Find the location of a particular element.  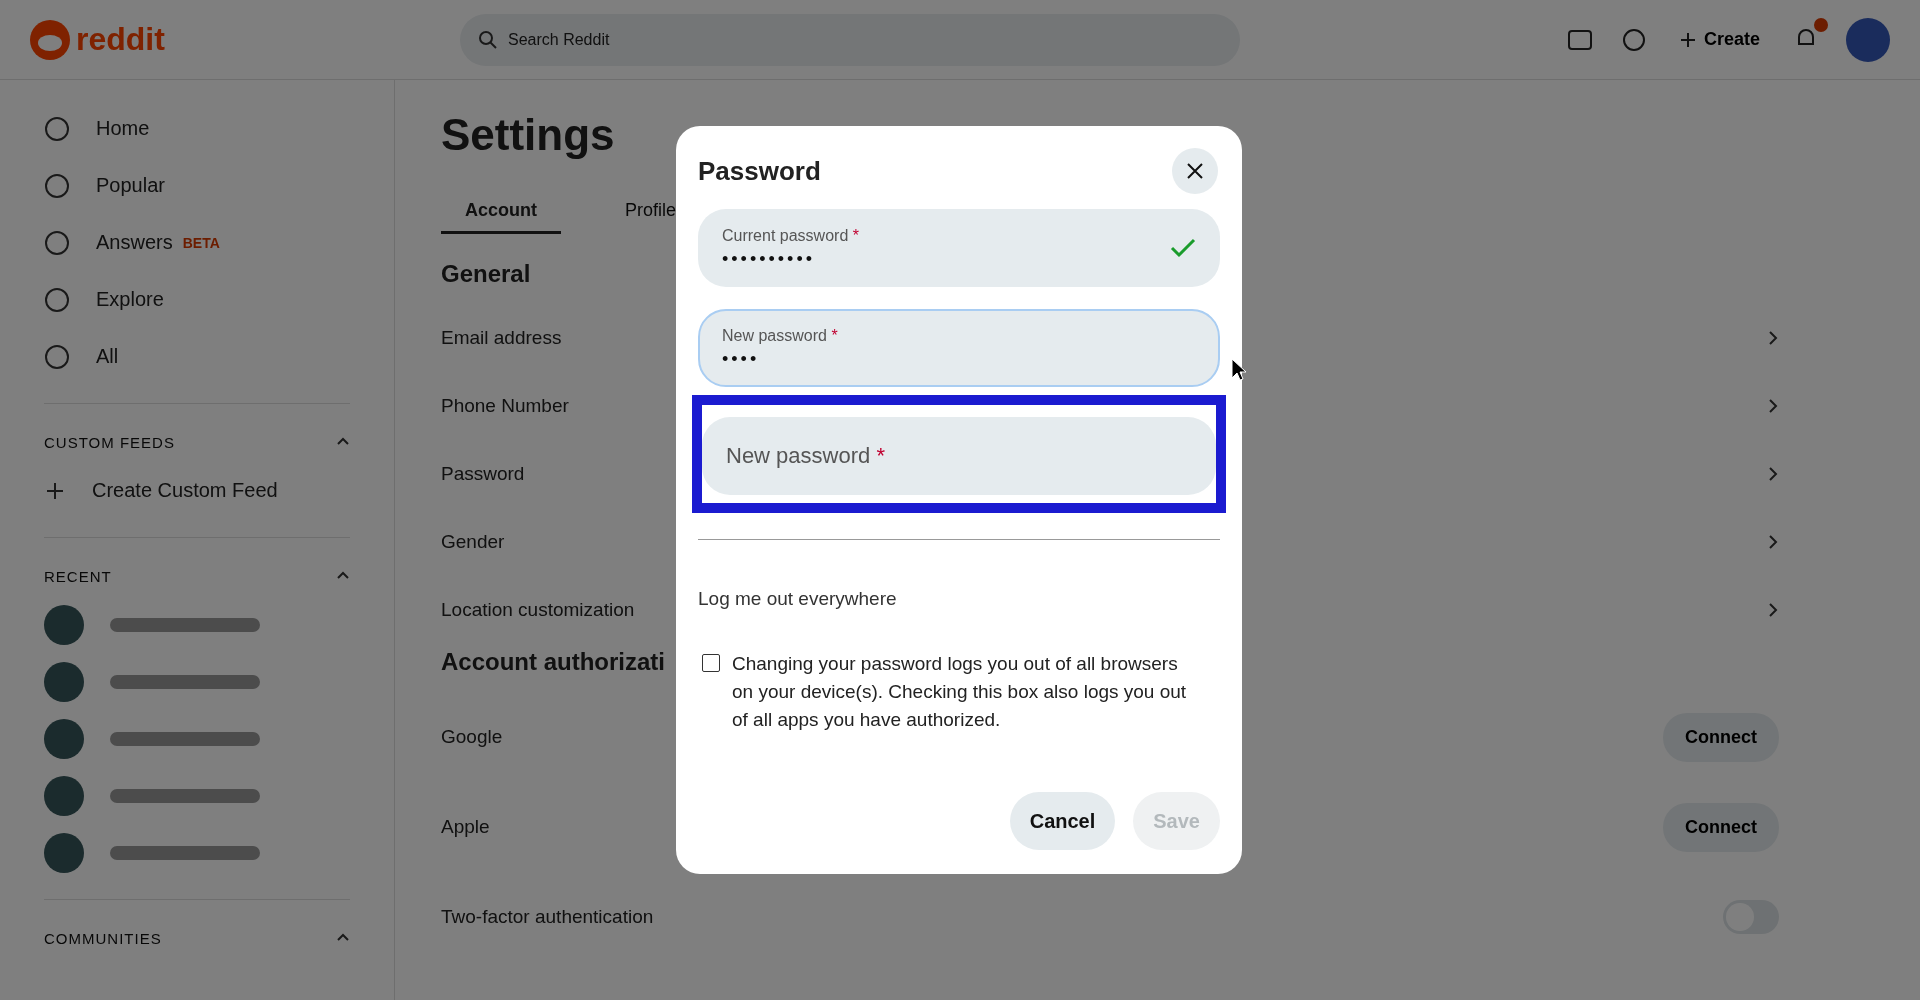

setting-label: Gender is located at coordinates (473, 542).